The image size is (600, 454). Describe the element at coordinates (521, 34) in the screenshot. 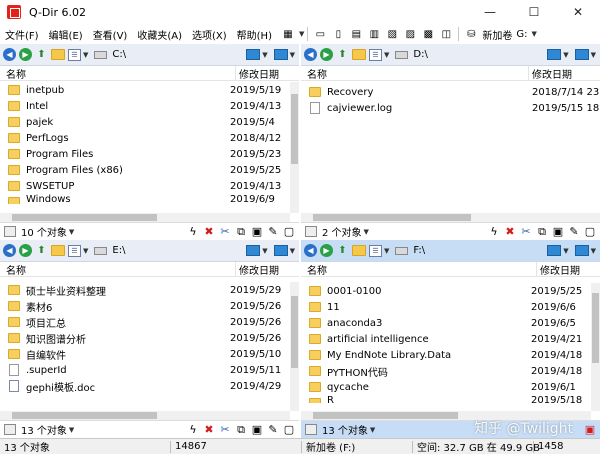

I see `drive-menu-suffix: G:` at that location.